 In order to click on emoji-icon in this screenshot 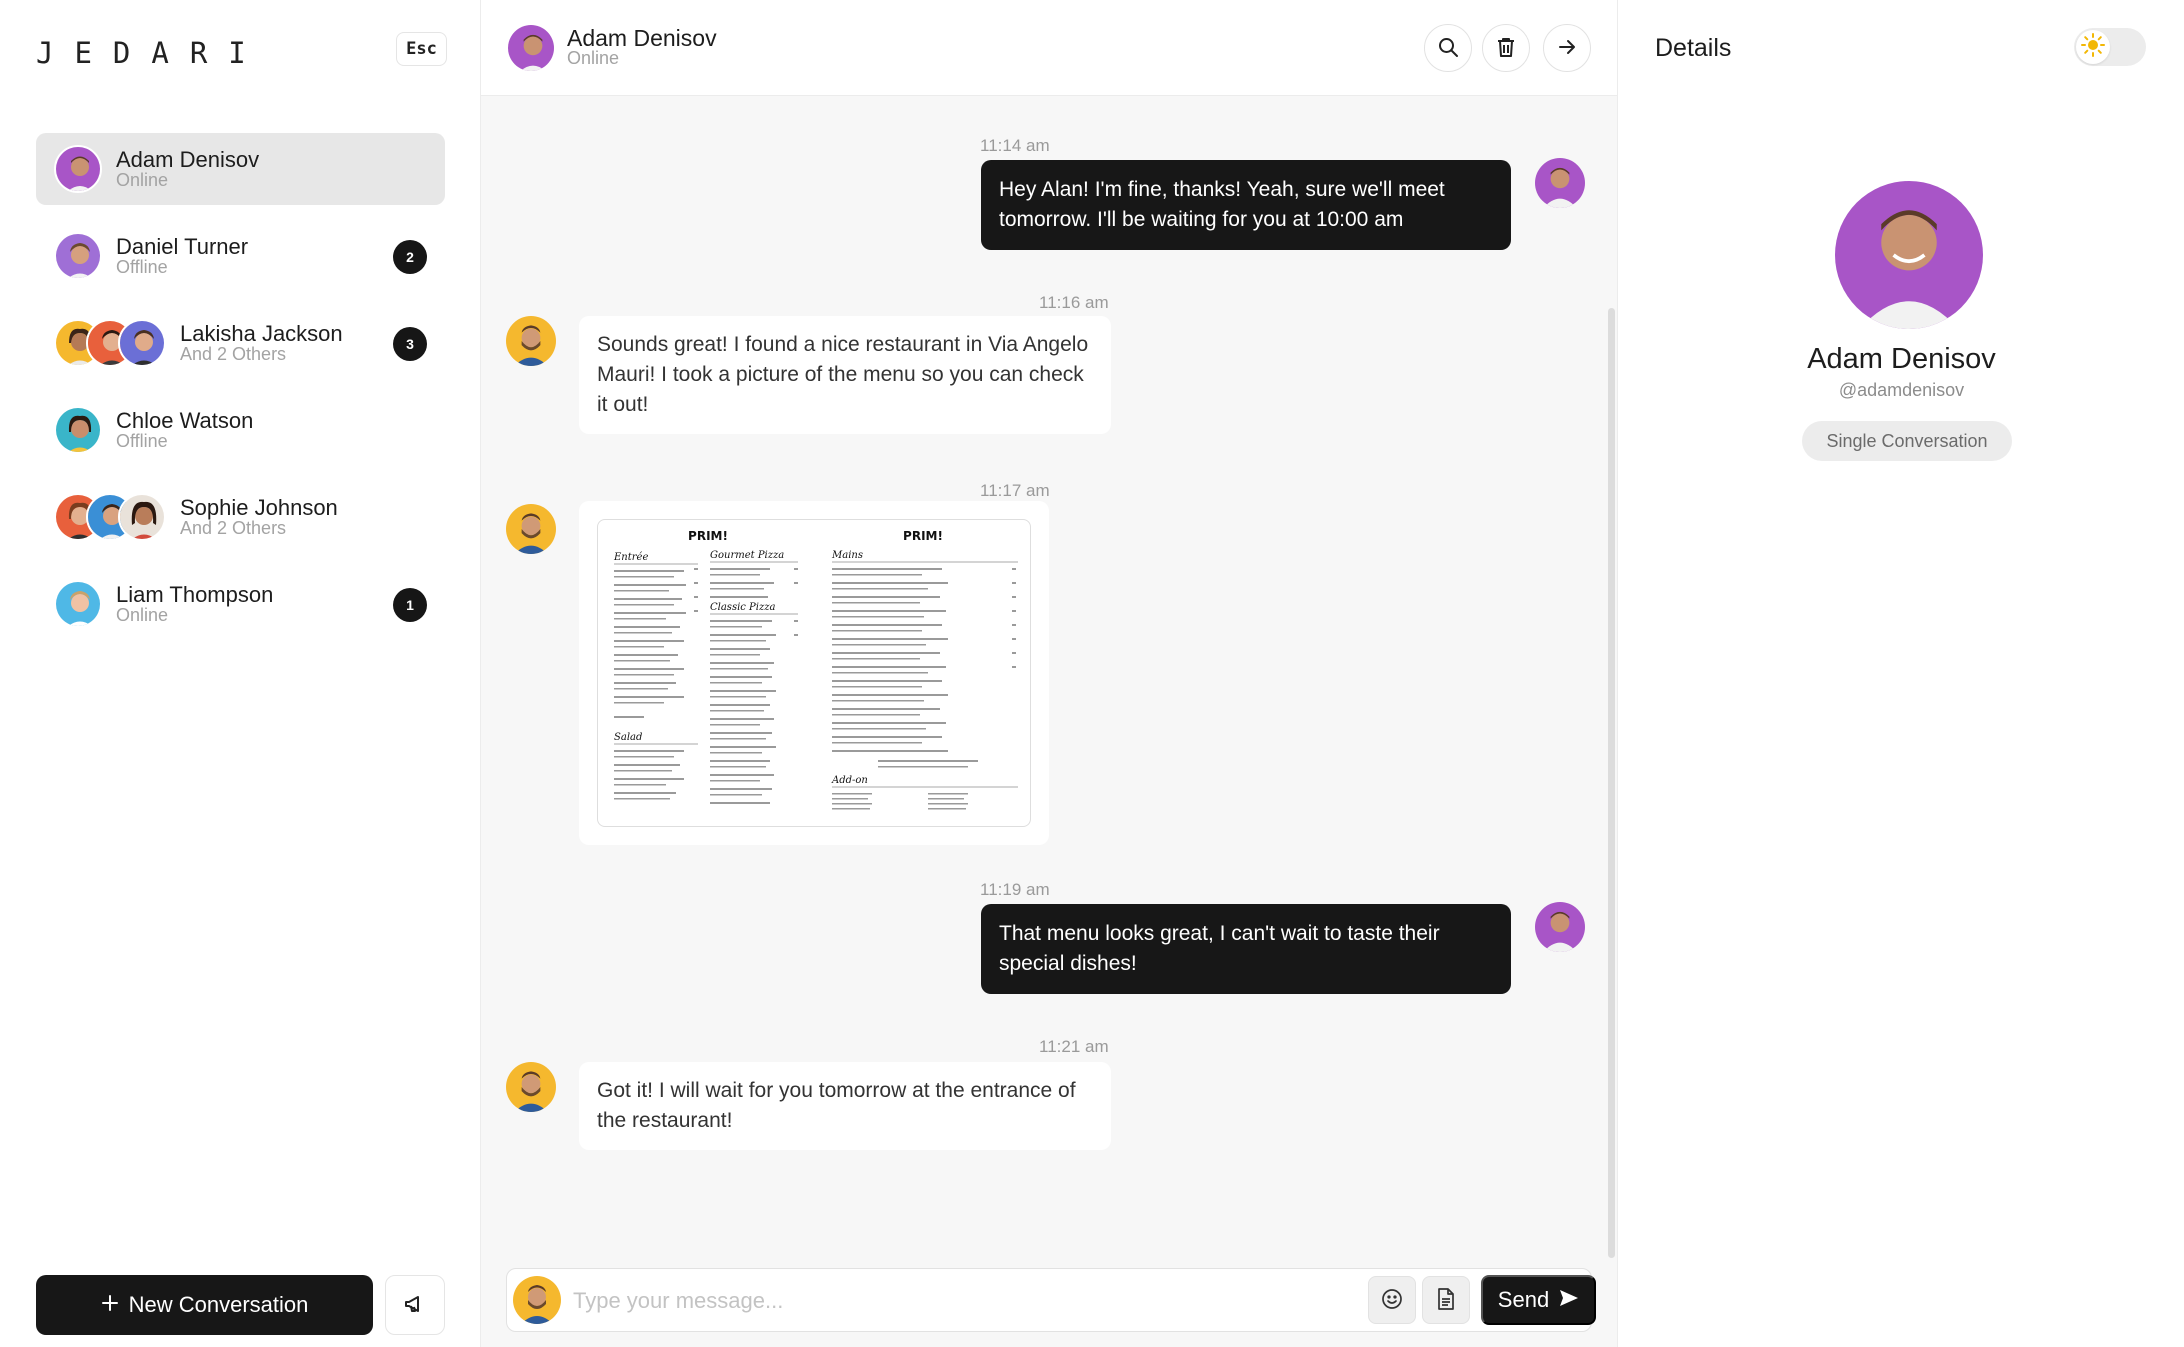, I will do `click(1392, 1300)`.